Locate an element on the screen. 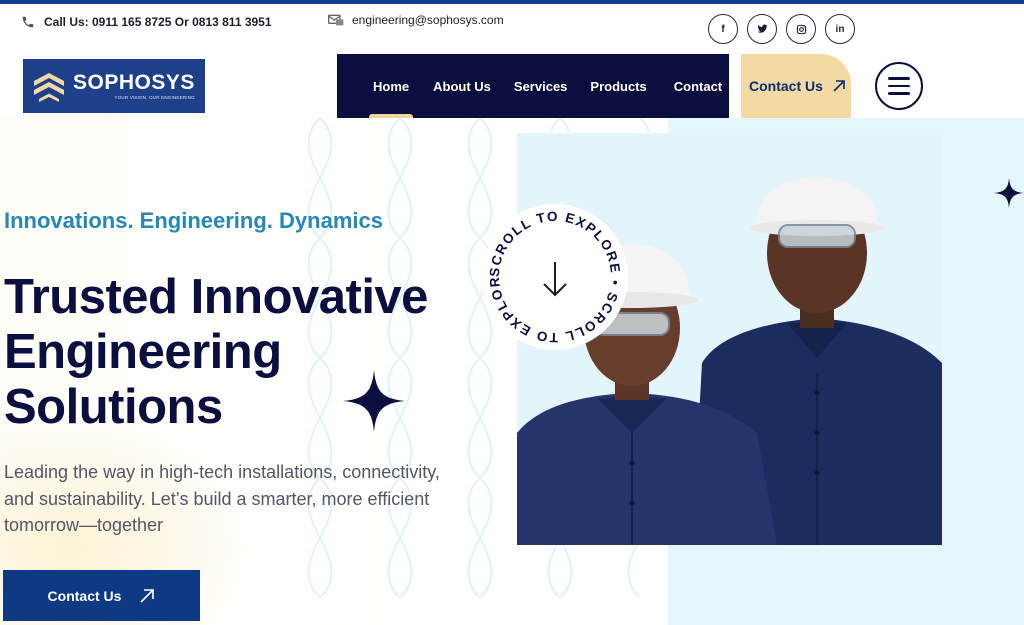 The image size is (1024, 625). phone-icon is located at coordinates (28, 22).